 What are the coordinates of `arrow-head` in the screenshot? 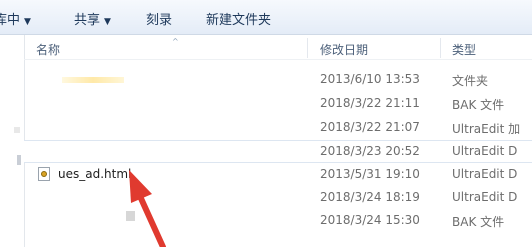 It's located at (140, 186).